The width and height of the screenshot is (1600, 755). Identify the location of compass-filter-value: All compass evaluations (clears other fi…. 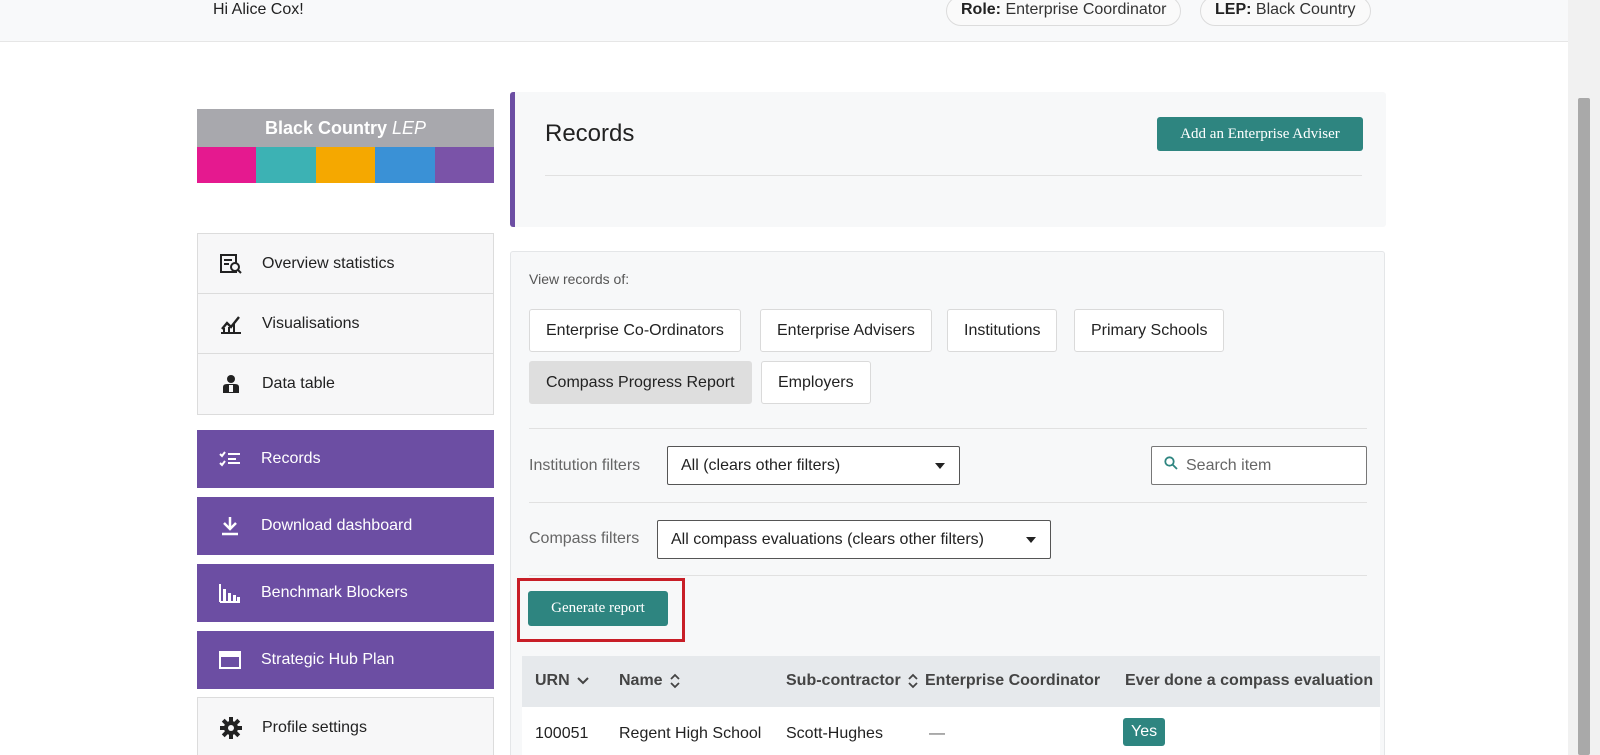
(828, 539).